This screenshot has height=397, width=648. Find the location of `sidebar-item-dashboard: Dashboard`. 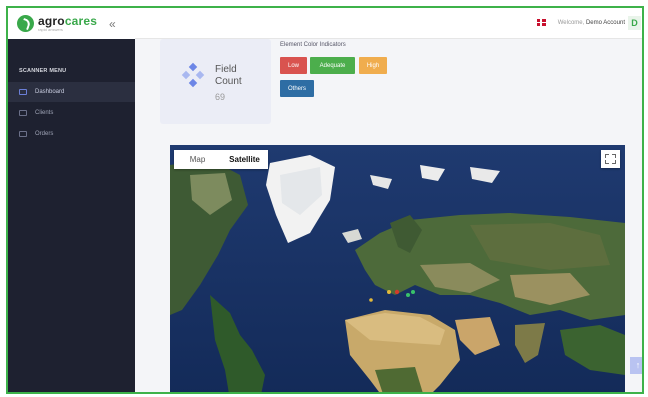

sidebar-item-dashboard: Dashboard is located at coordinates (71, 92).